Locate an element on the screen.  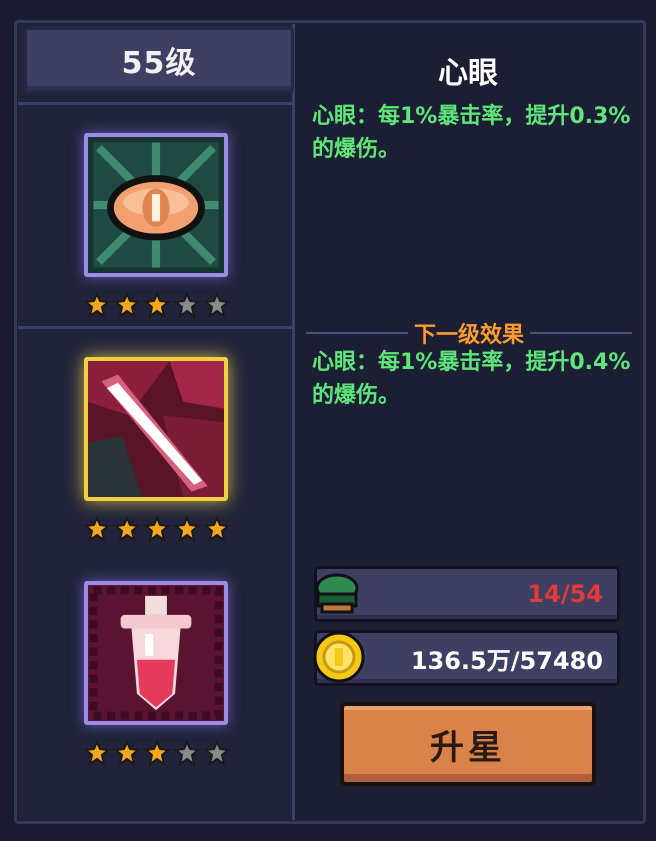
skill-slot-blade is located at coordinates (156, 429).